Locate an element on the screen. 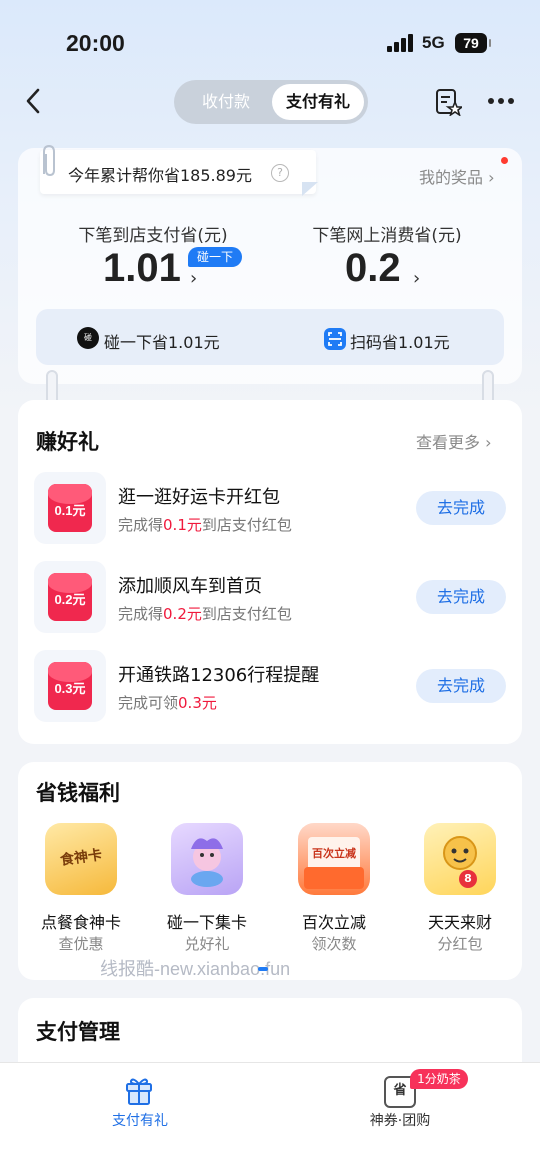 The height and width of the screenshot is (1175, 540). payment-management-title: 支付管理 is located at coordinates (78, 1032).